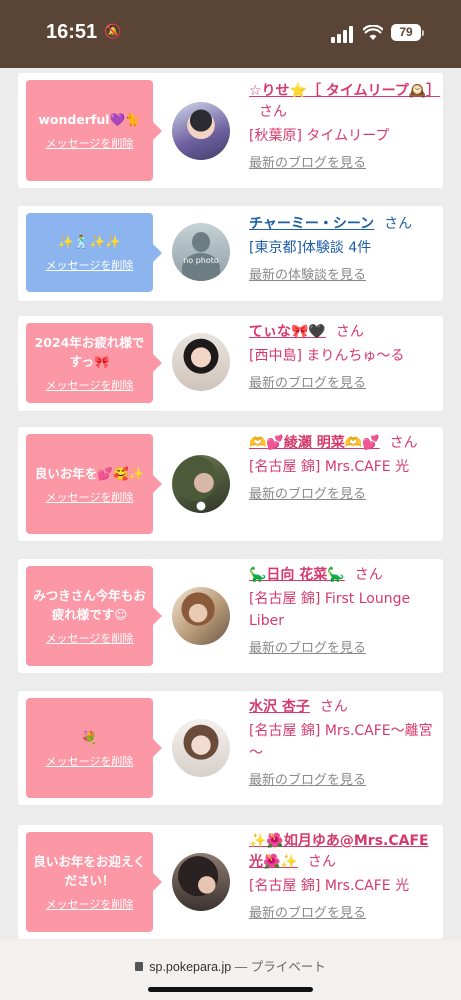 Image resolution: width=461 pixels, height=1000 pixels. I want to click on store-info: [名古屋 錦] First Lounge Liber, so click(330, 610).